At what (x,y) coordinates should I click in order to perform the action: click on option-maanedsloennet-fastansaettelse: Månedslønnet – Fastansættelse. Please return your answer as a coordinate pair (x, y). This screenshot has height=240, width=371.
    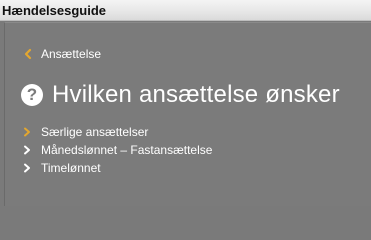
    Looking at the image, I should click on (117, 150).